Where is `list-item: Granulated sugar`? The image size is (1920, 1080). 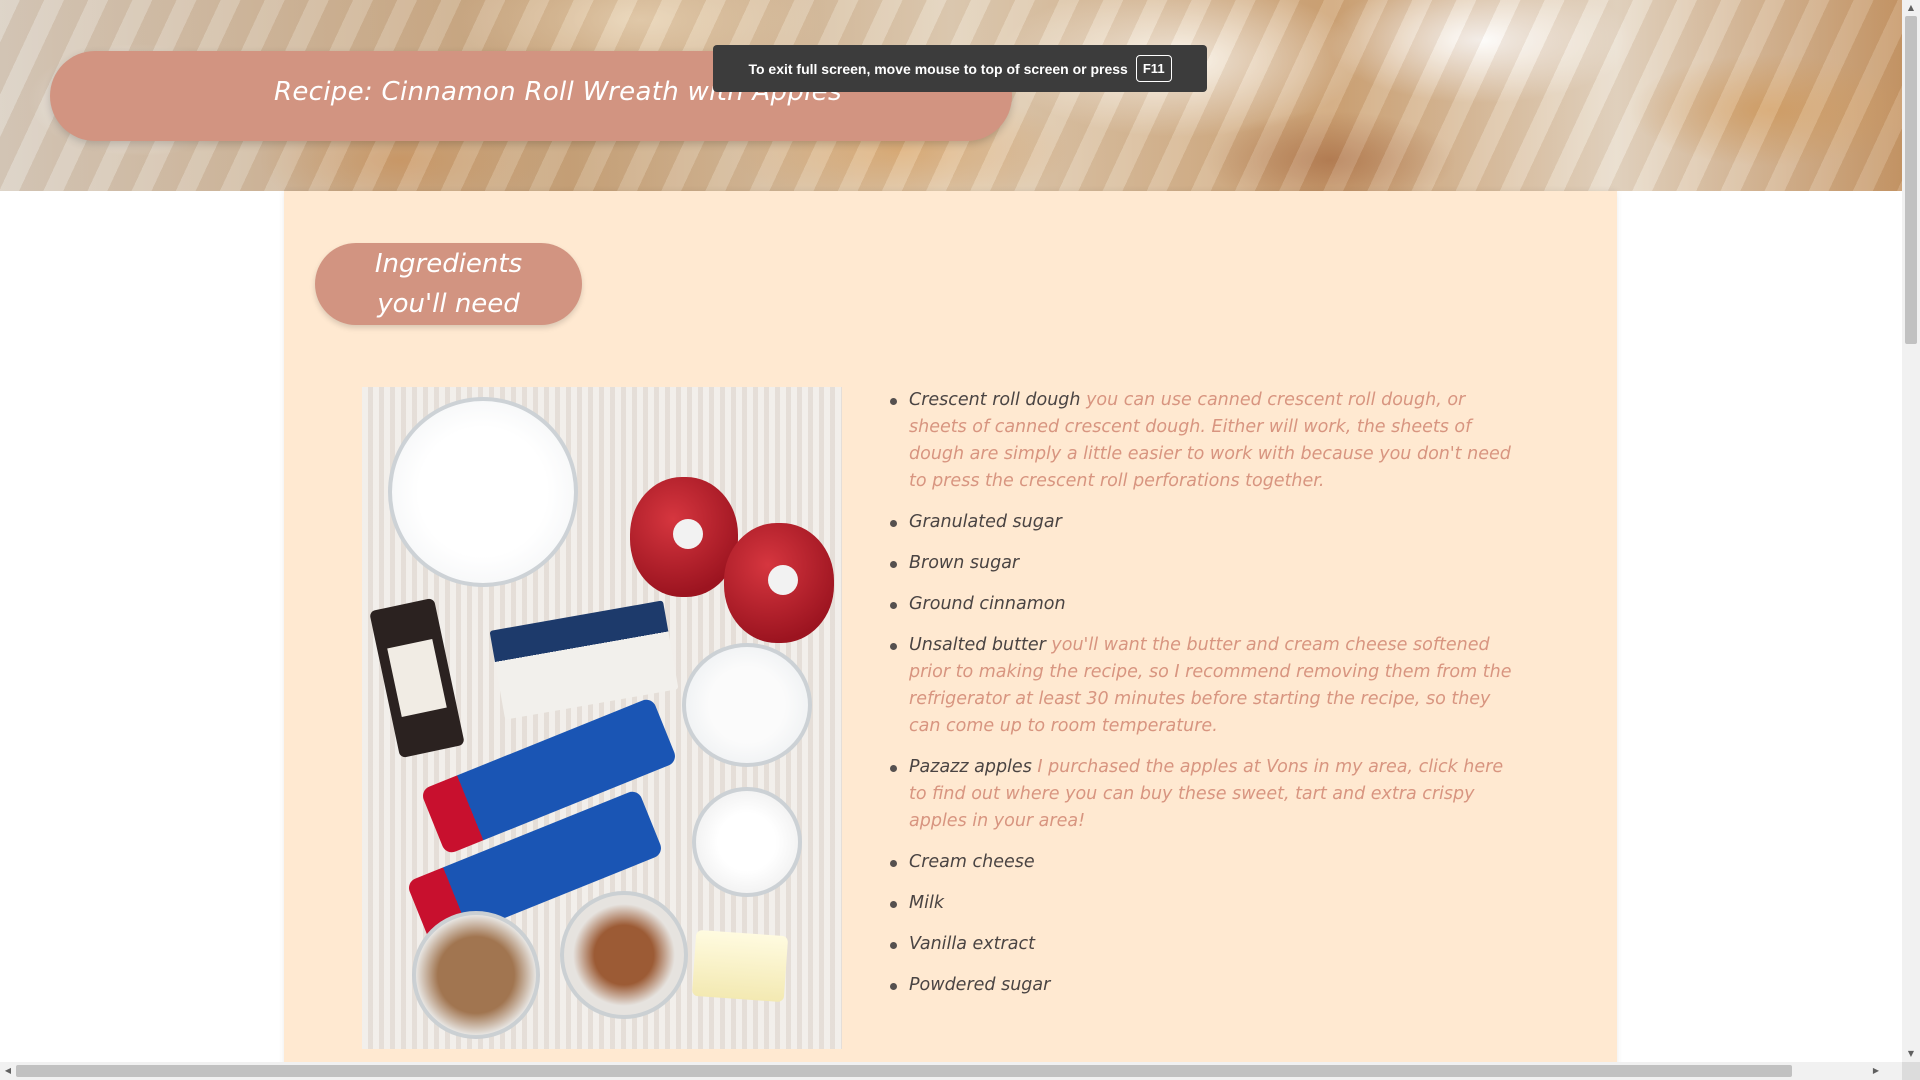
list-item: Granulated sugar is located at coordinates (1207, 522).